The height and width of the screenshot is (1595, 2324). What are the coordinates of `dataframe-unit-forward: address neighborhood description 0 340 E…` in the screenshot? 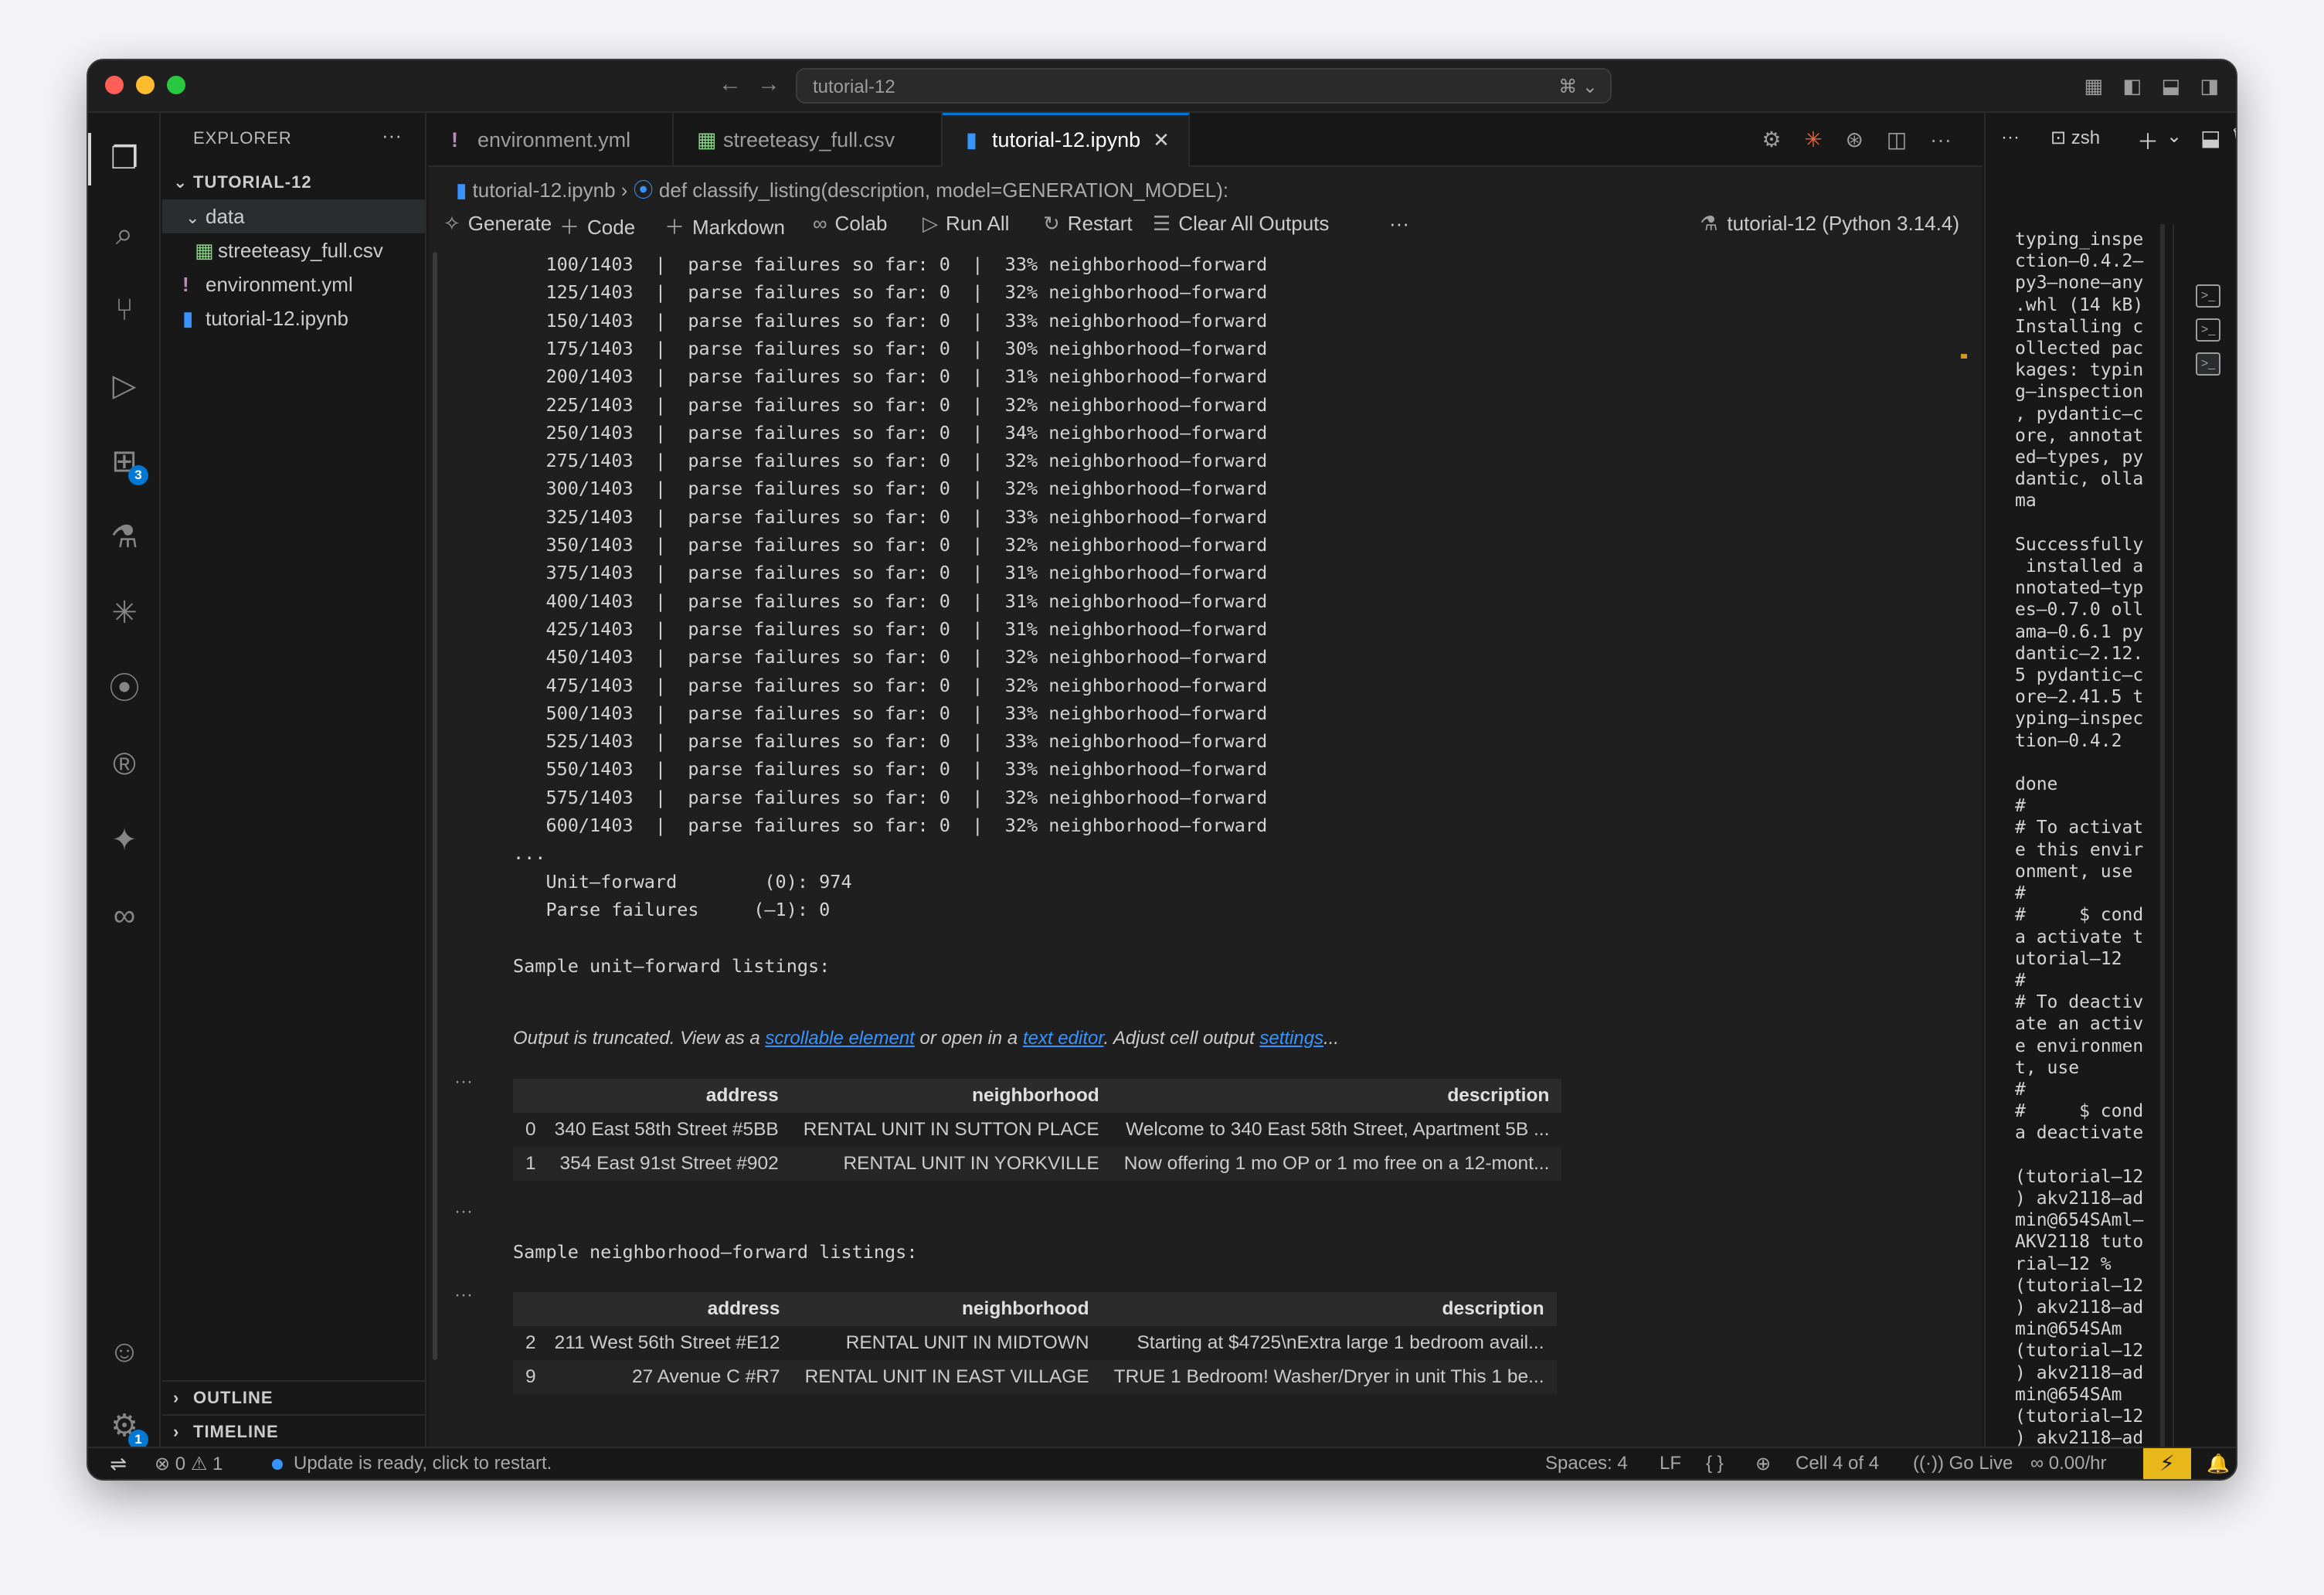 It's located at (1037, 1130).